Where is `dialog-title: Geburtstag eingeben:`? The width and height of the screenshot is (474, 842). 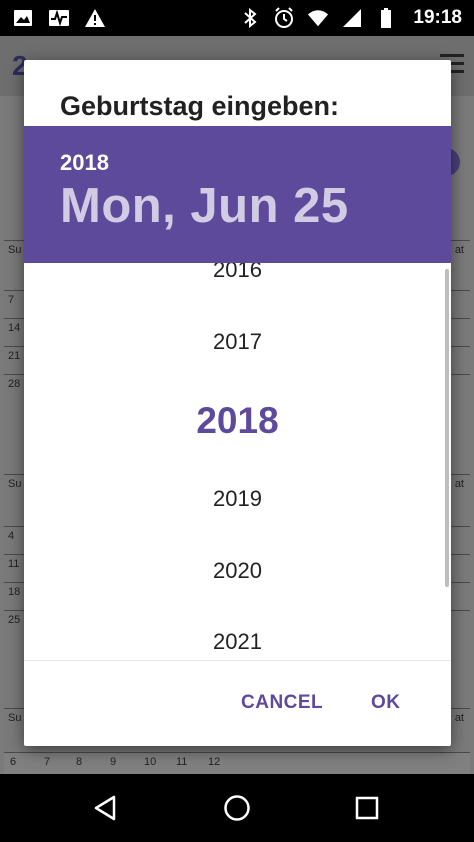
dialog-title: Geburtstag eingeben: is located at coordinates (200, 106).